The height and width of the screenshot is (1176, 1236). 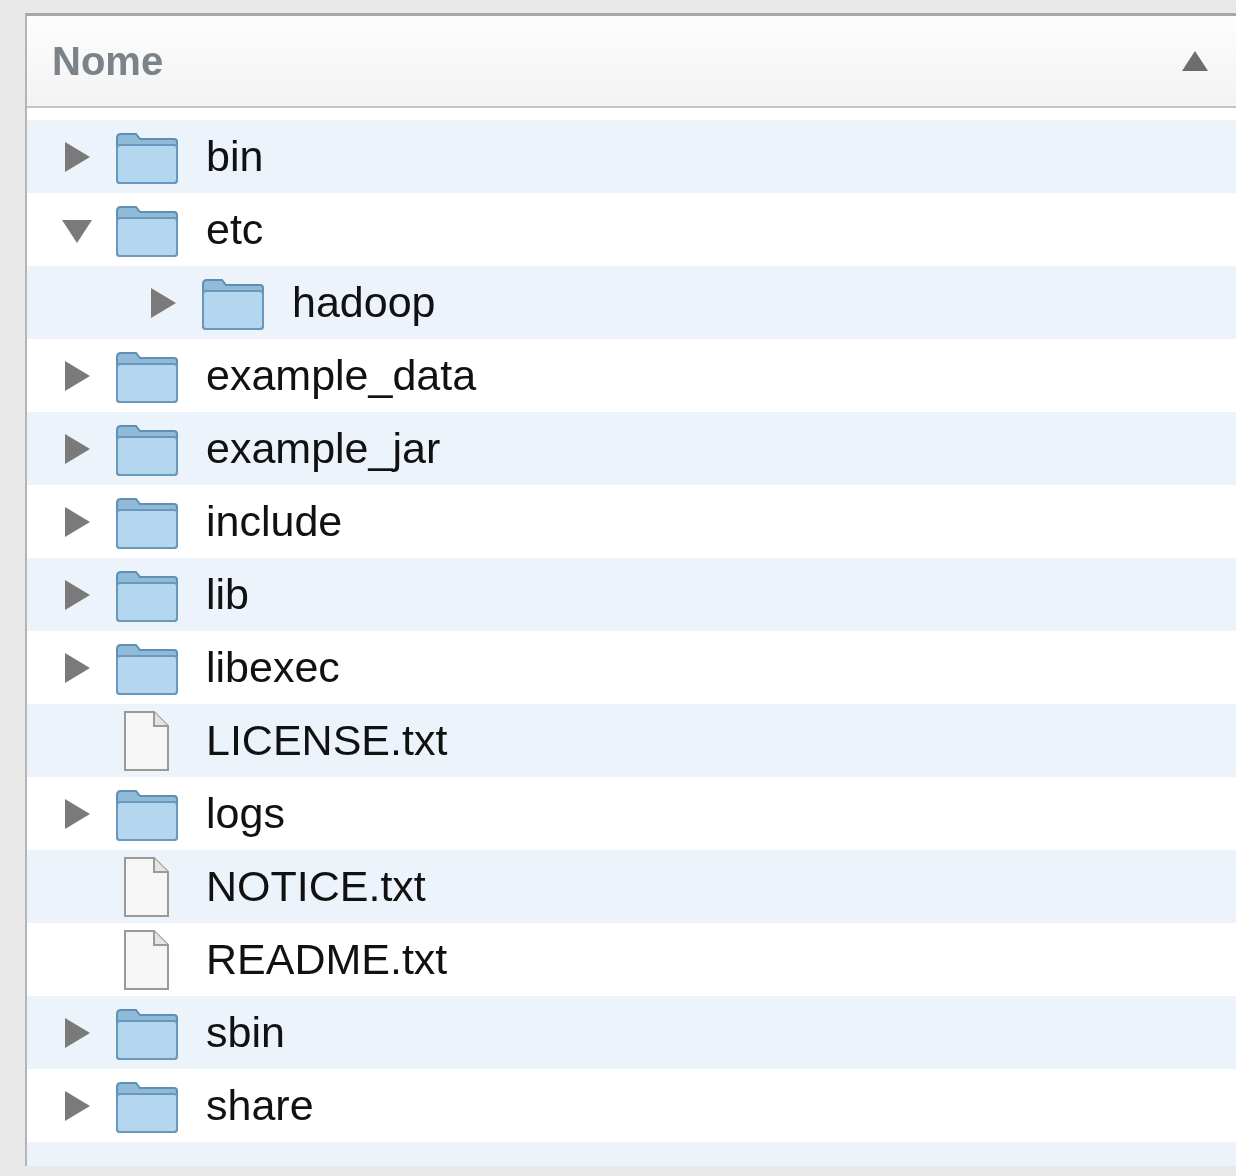 I want to click on file-name: LICENSE.txt, so click(x=327, y=740).